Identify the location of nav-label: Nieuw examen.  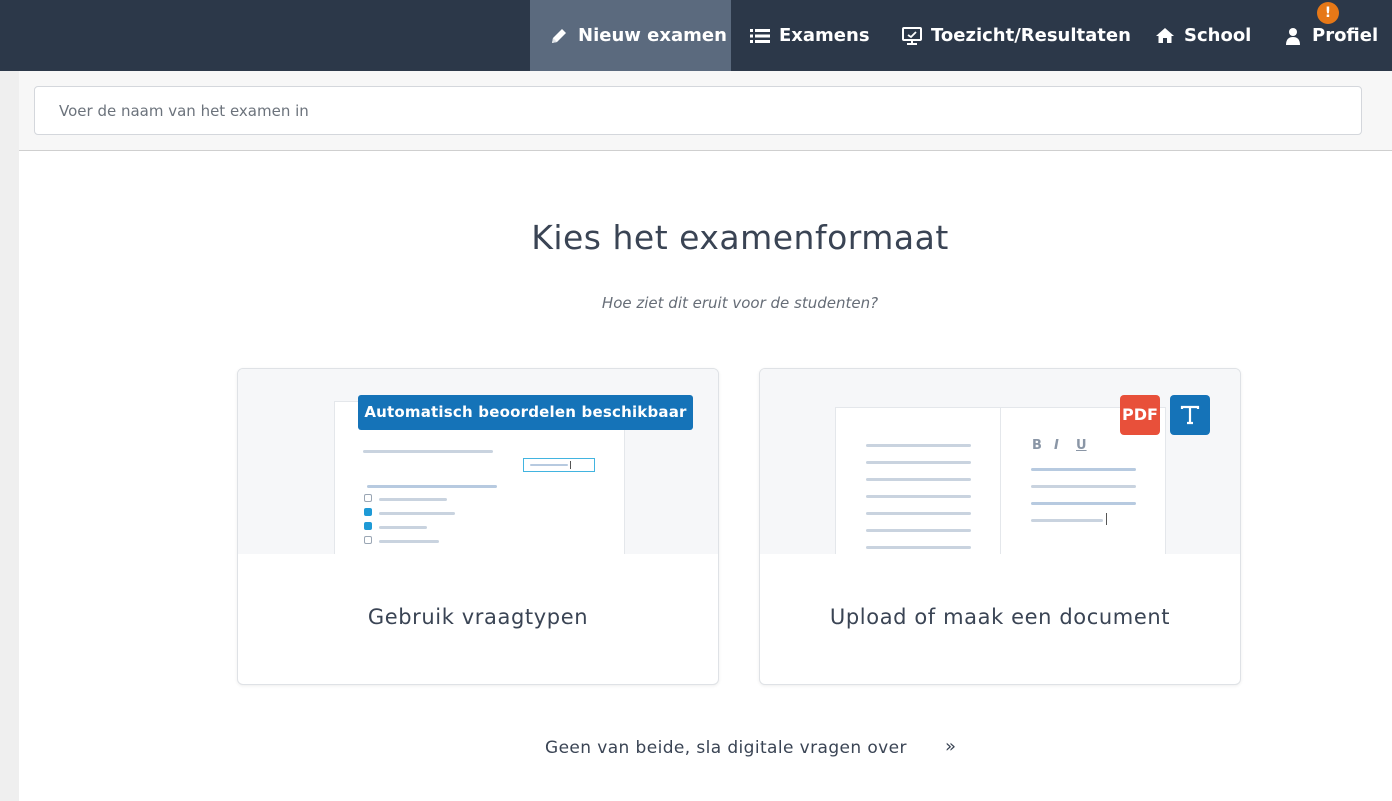
(652, 35).